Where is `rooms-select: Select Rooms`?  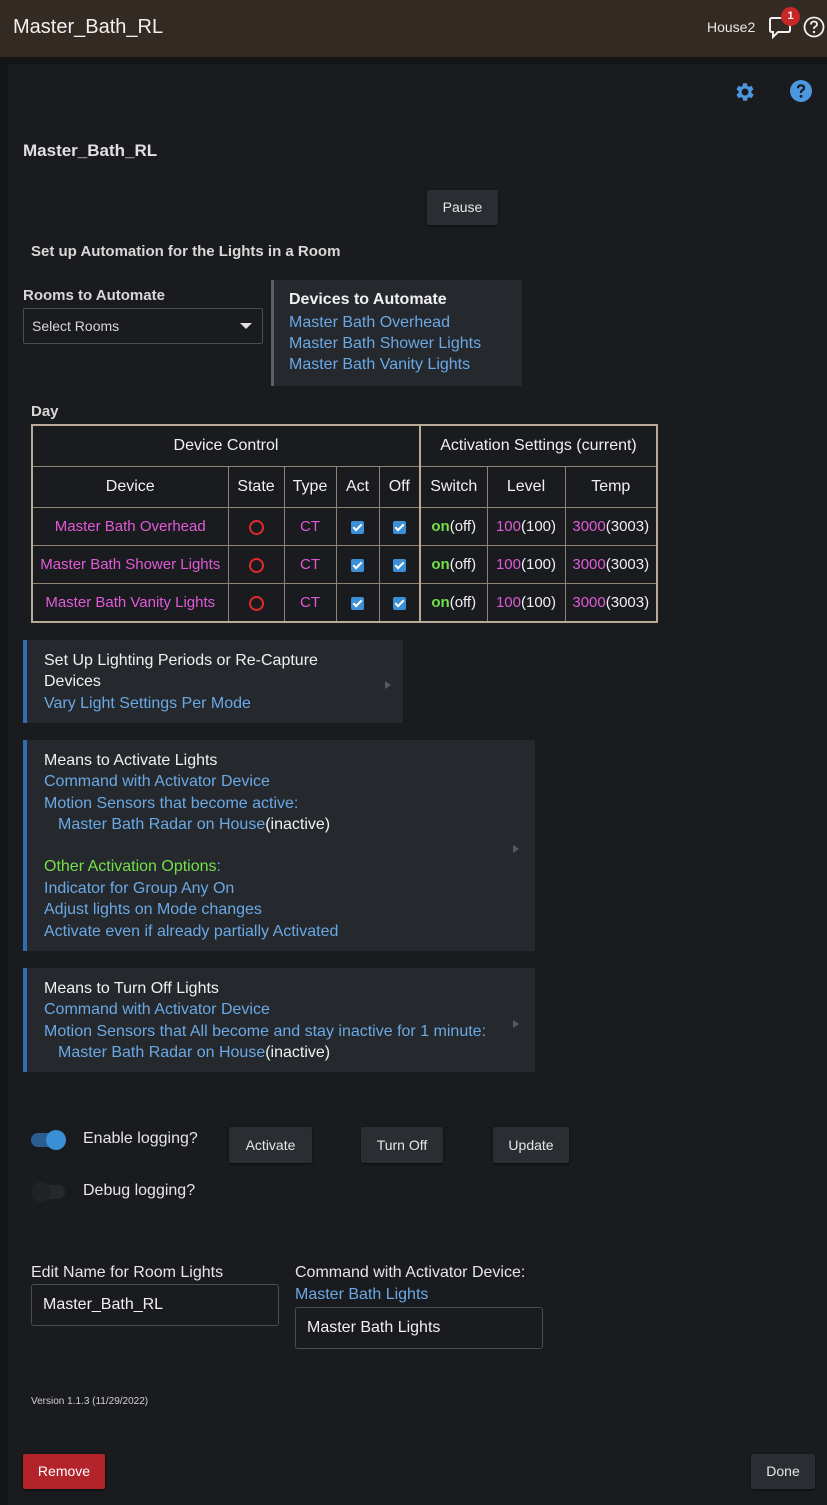
rooms-select: Select Rooms is located at coordinates (143, 326).